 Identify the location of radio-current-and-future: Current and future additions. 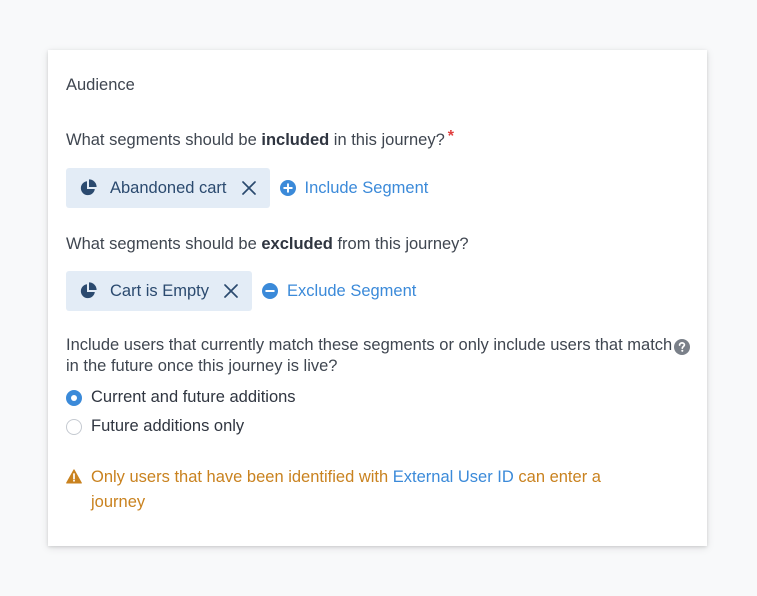
(181, 397).